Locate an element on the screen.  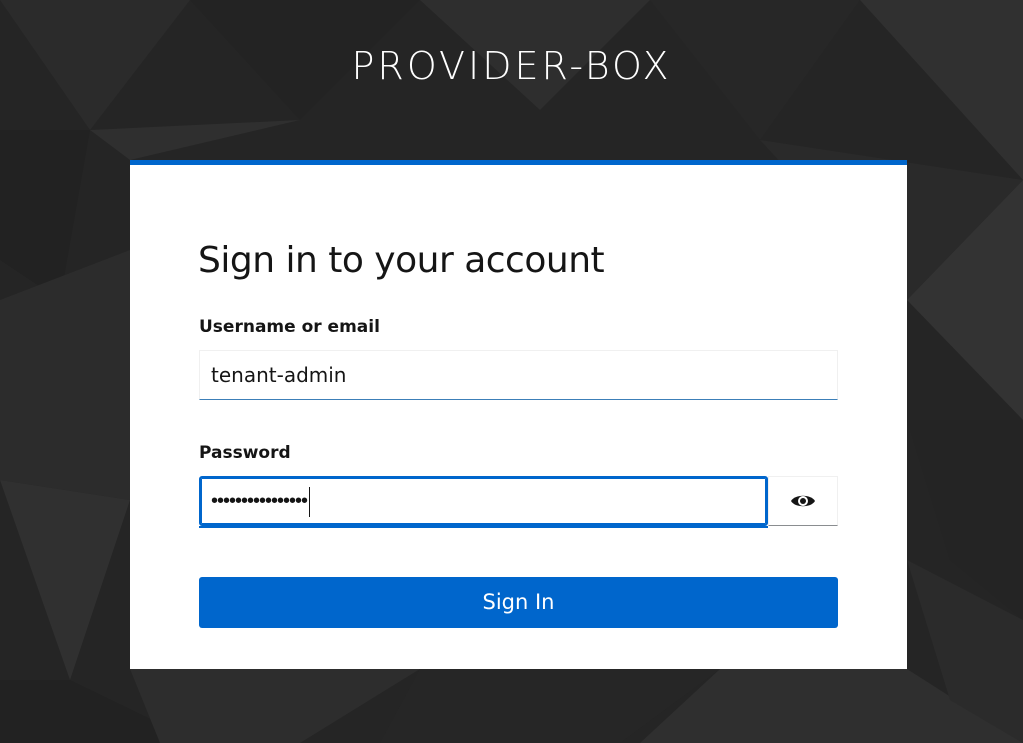
password-masked-value: •••••••••••••••• is located at coordinates (259, 501).